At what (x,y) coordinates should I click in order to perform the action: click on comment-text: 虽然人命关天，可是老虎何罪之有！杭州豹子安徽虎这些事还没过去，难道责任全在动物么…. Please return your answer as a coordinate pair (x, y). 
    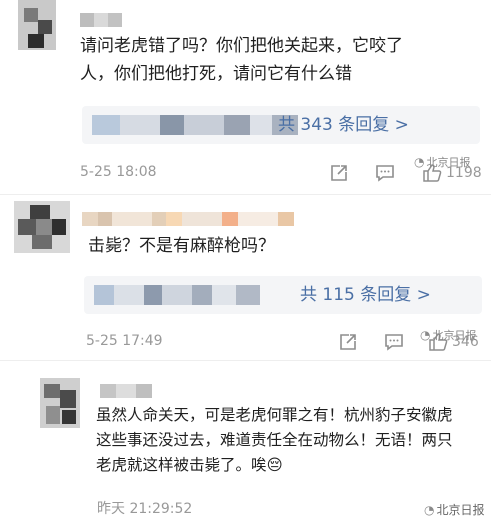
    Looking at the image, I should click on (274, 440).